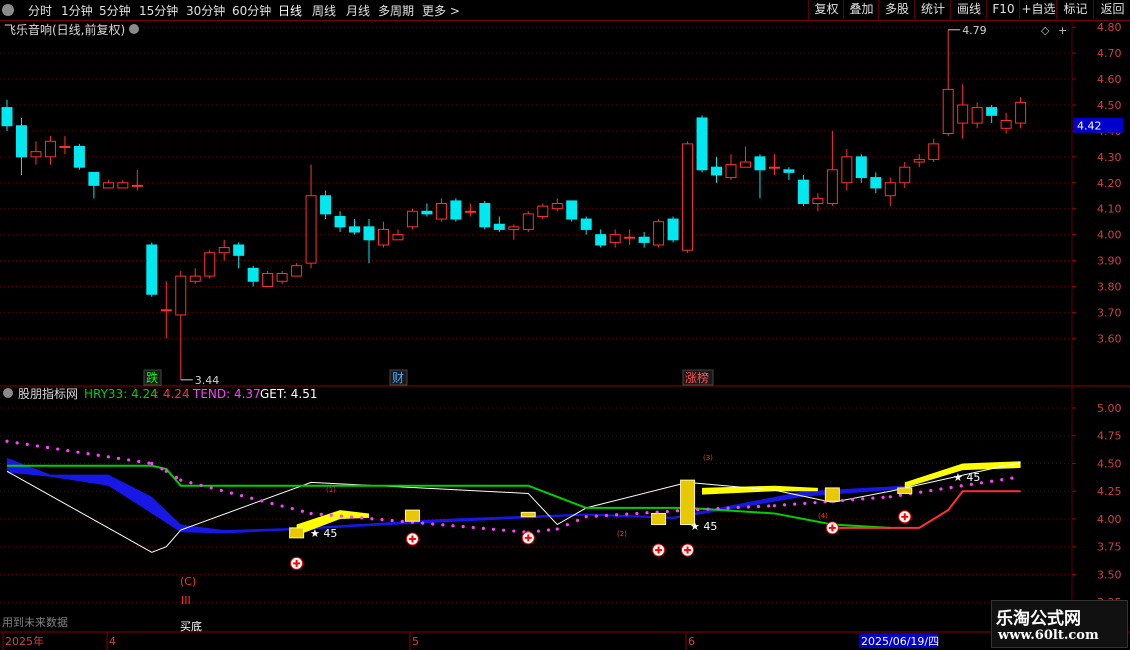 This screenshot has height=650, width=1130. I want to click on period-tab-10: 更多 >, so click(441, 10).